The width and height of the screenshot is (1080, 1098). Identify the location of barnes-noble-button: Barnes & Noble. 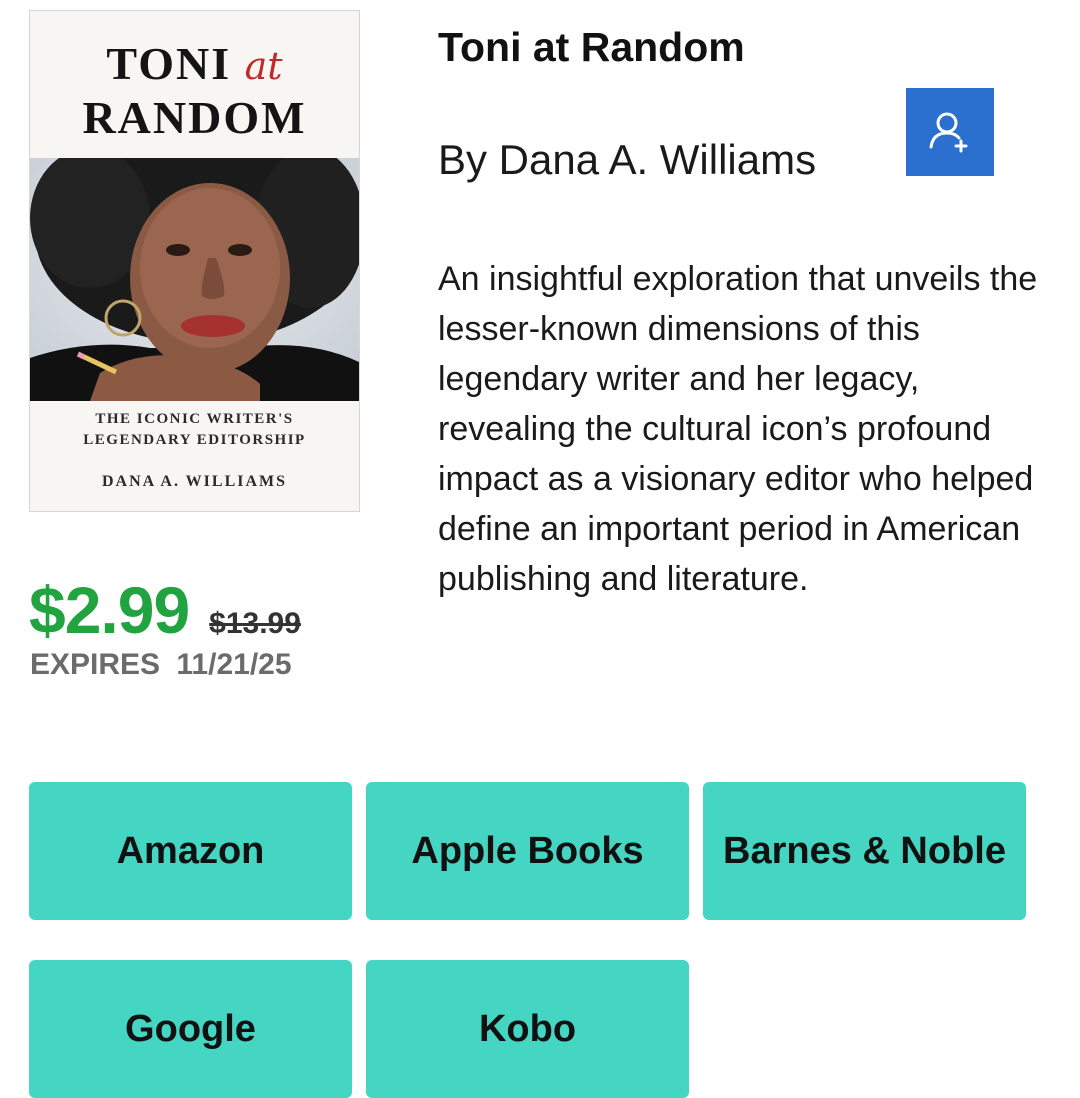
(864, 851).